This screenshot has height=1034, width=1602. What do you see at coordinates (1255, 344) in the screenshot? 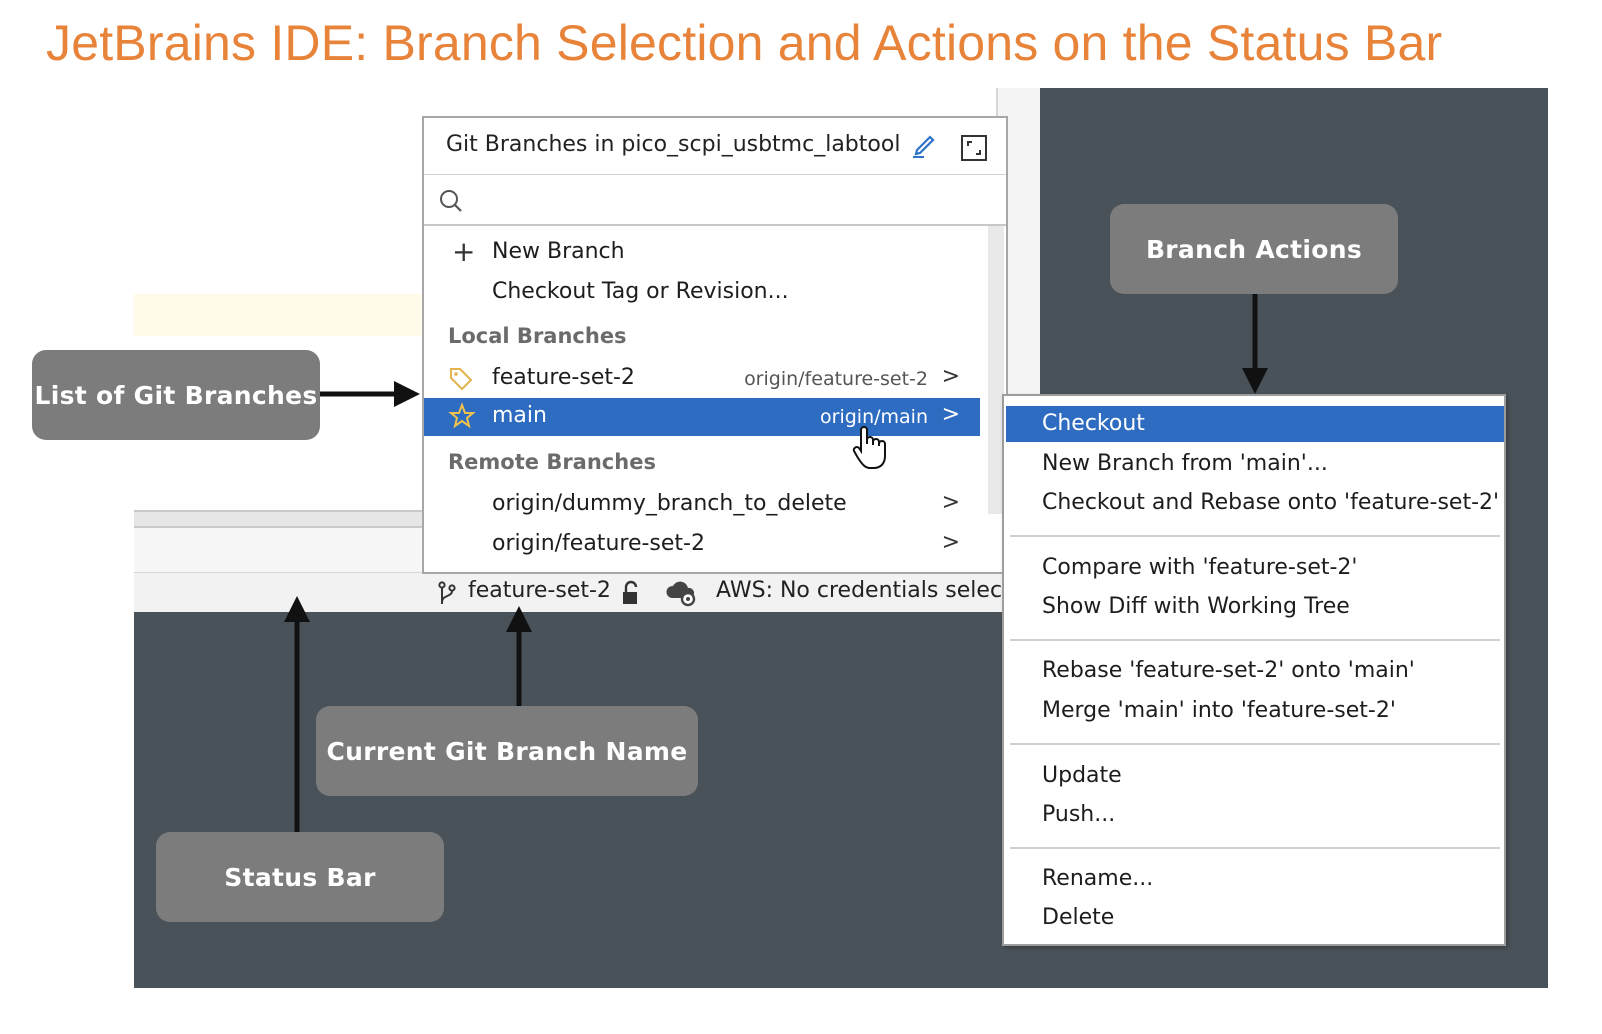
I see `arrow-to-context-menu` at bounding box center [1255, 344].